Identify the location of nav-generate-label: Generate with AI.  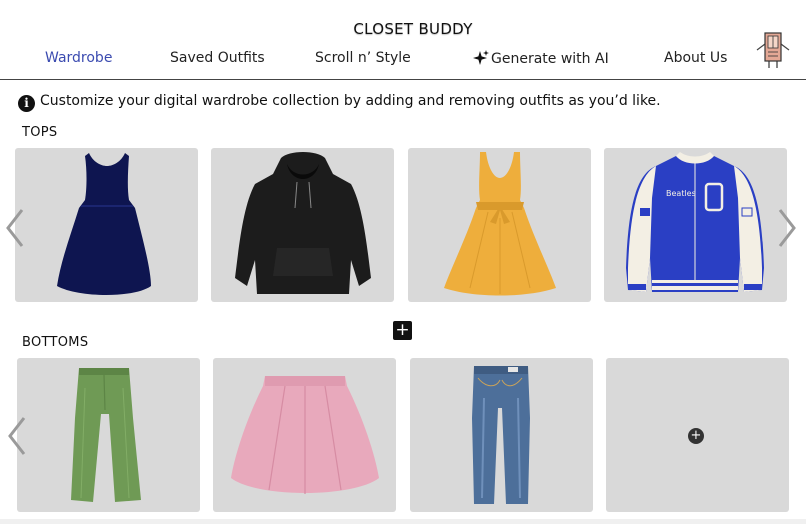
(550, 59).